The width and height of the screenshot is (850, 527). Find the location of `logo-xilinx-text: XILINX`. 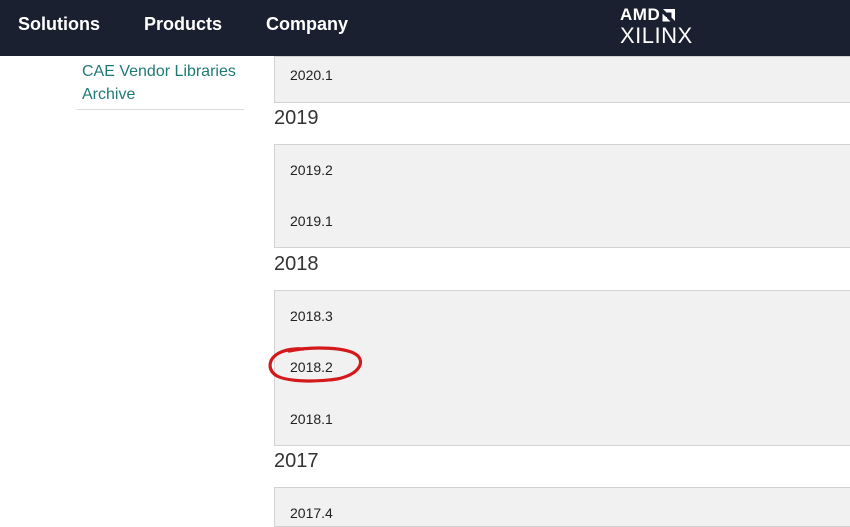

logo-xilinx-text: XILINX is located at coordinates (656, 35).